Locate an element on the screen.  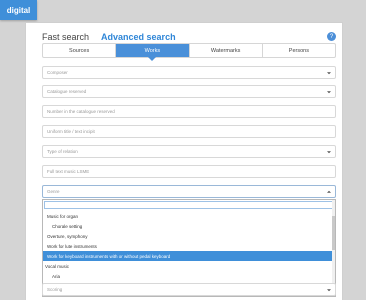
advanced-search-title: Advanced search is located at coordinates (138, 37).